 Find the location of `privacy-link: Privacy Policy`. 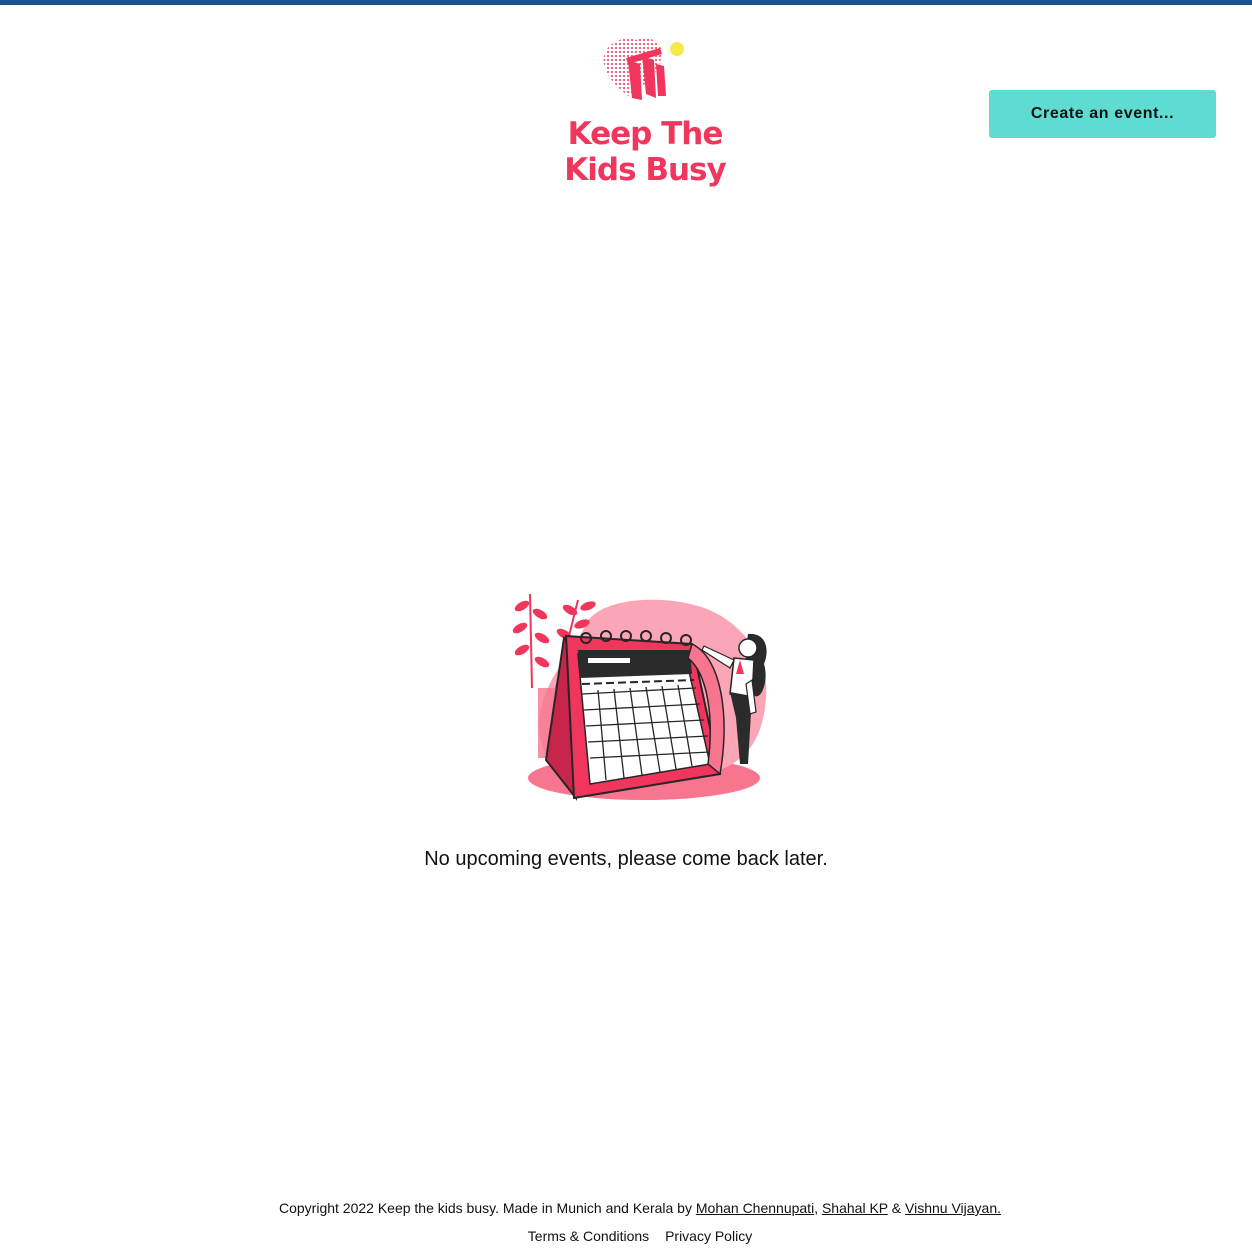

privacy-link: Privacy Policy is located at coordinates (708, 1236).